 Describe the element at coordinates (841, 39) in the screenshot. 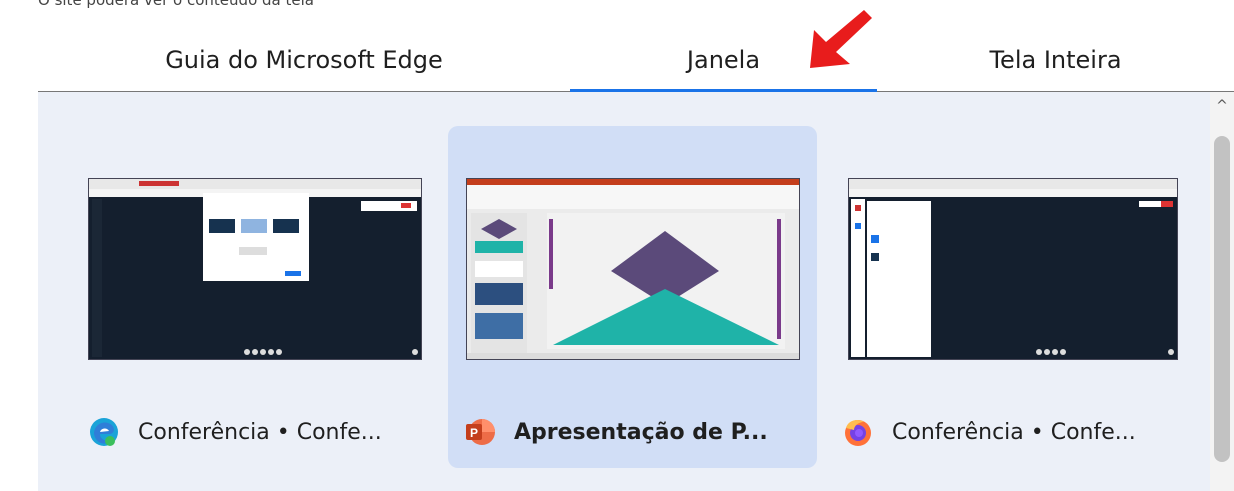

I see `red-arrow-icon` at that location.